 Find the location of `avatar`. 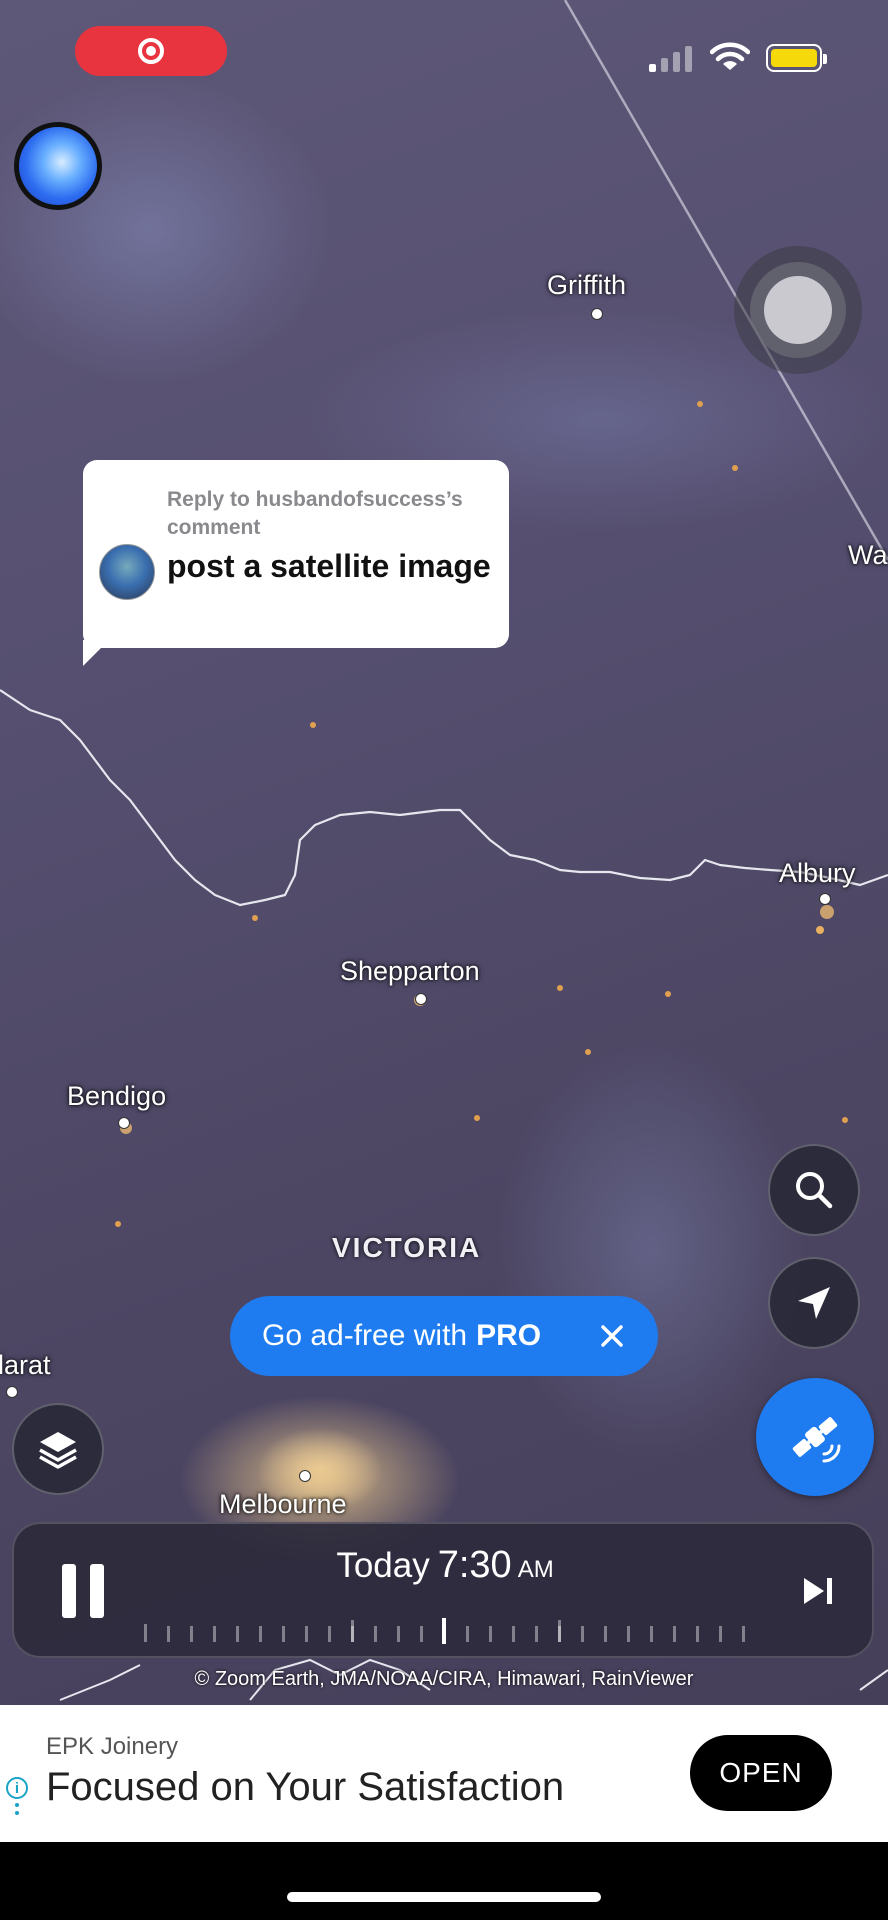

avatar is located at coordinates (127, 572).